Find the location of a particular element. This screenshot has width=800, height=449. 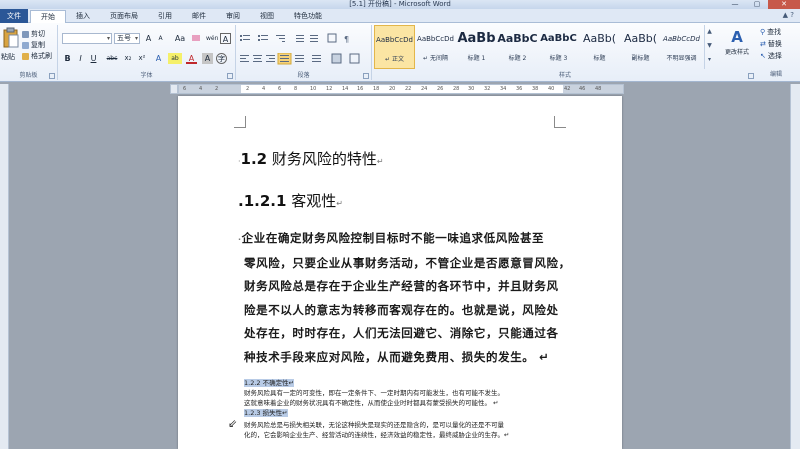

ruler-tick-label: 26 is located at coordinates (440, 89).